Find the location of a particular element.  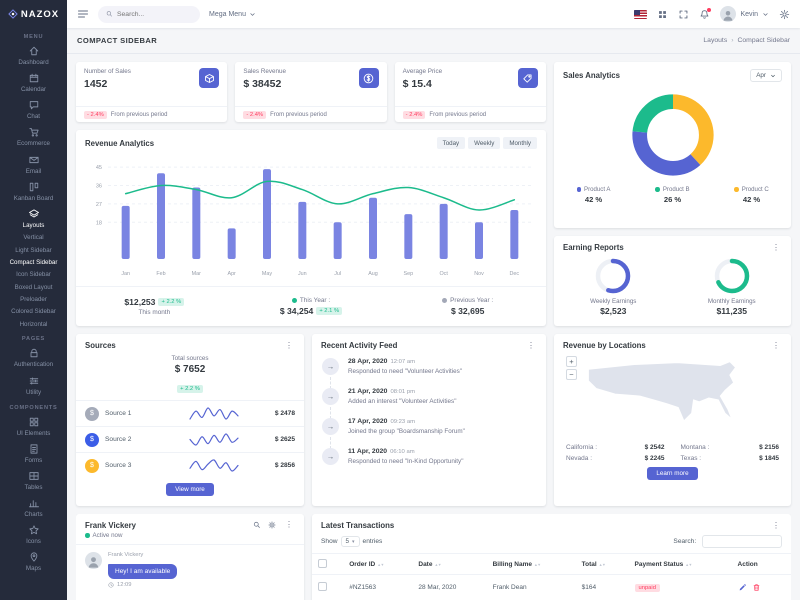

notifications-button is located at coordinates (705, 13).